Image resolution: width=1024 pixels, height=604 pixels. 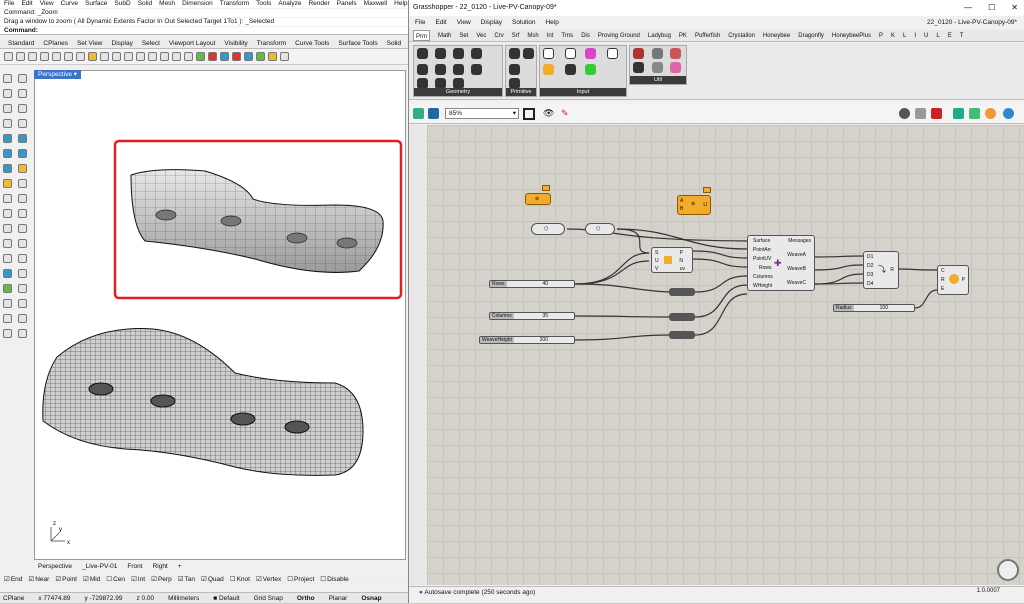 I want to click on zoom-icon, so click(x=128, y=56).